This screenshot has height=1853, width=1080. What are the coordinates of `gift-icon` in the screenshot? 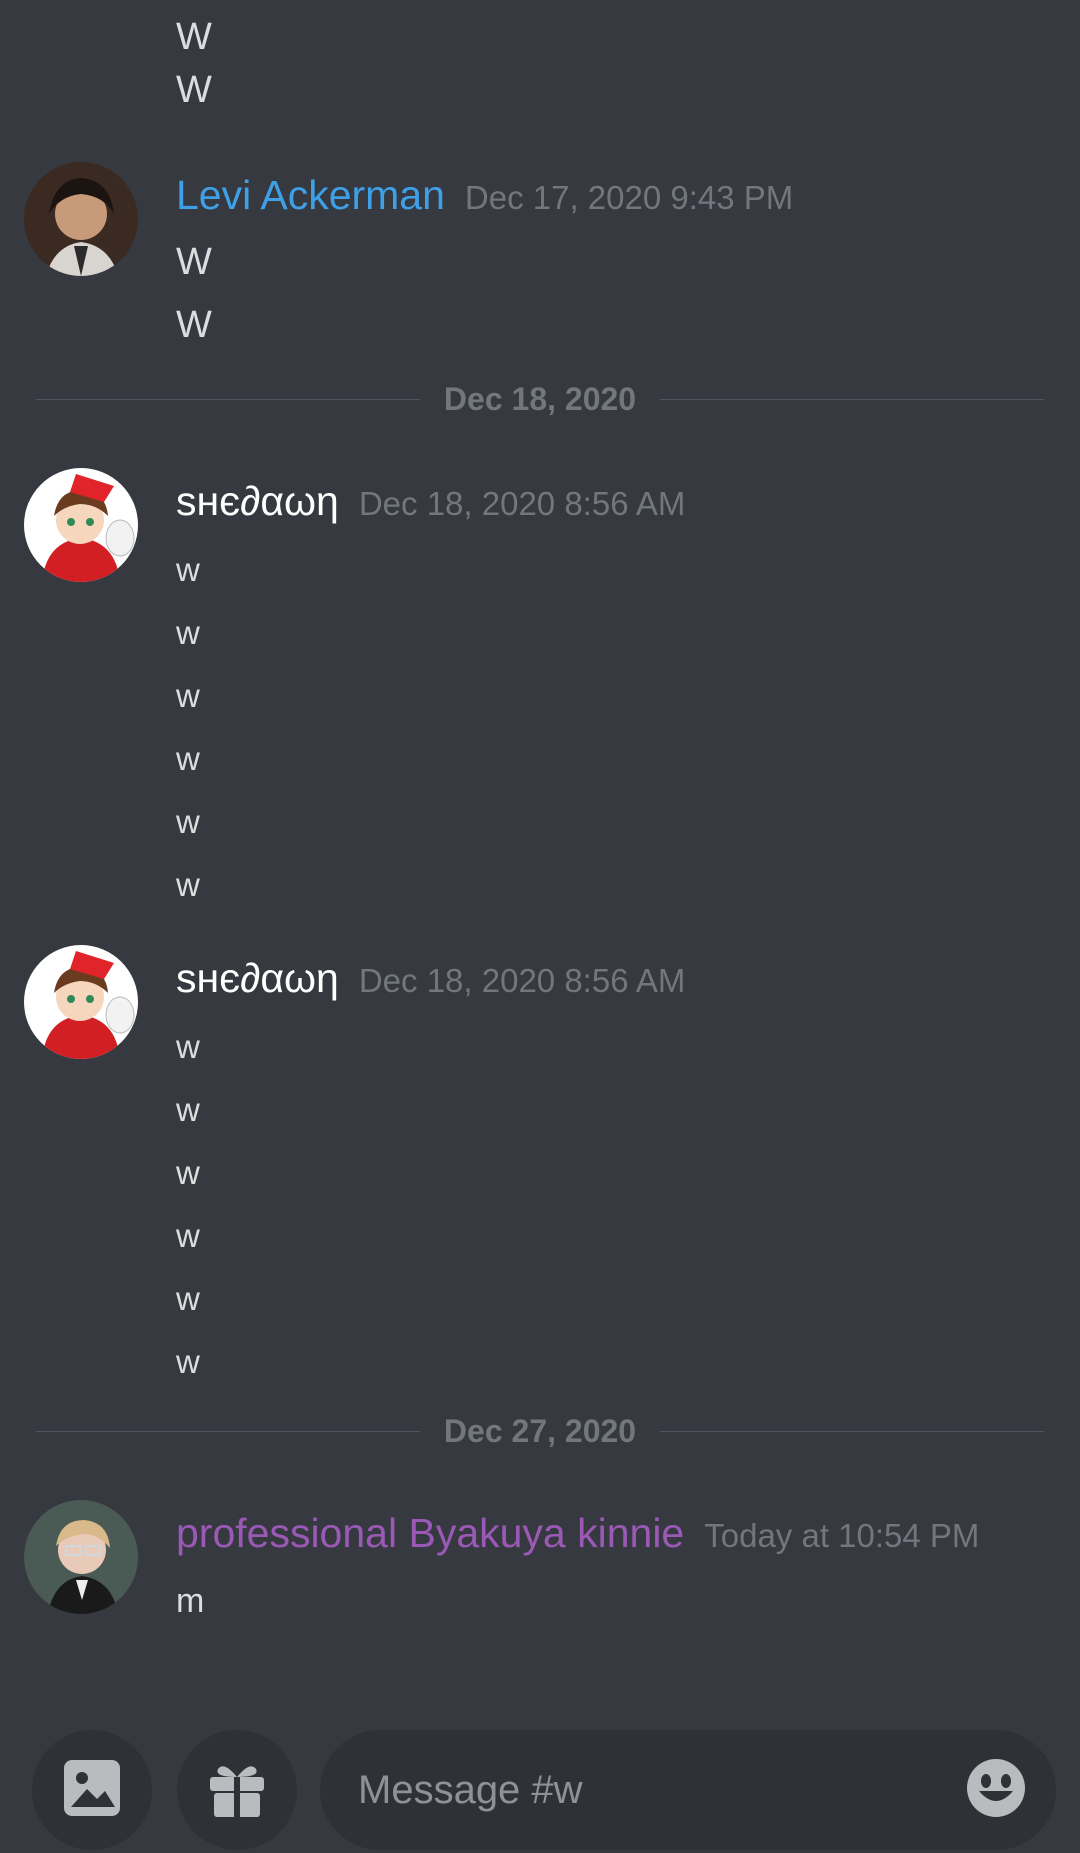 It's located at (237, 1790).